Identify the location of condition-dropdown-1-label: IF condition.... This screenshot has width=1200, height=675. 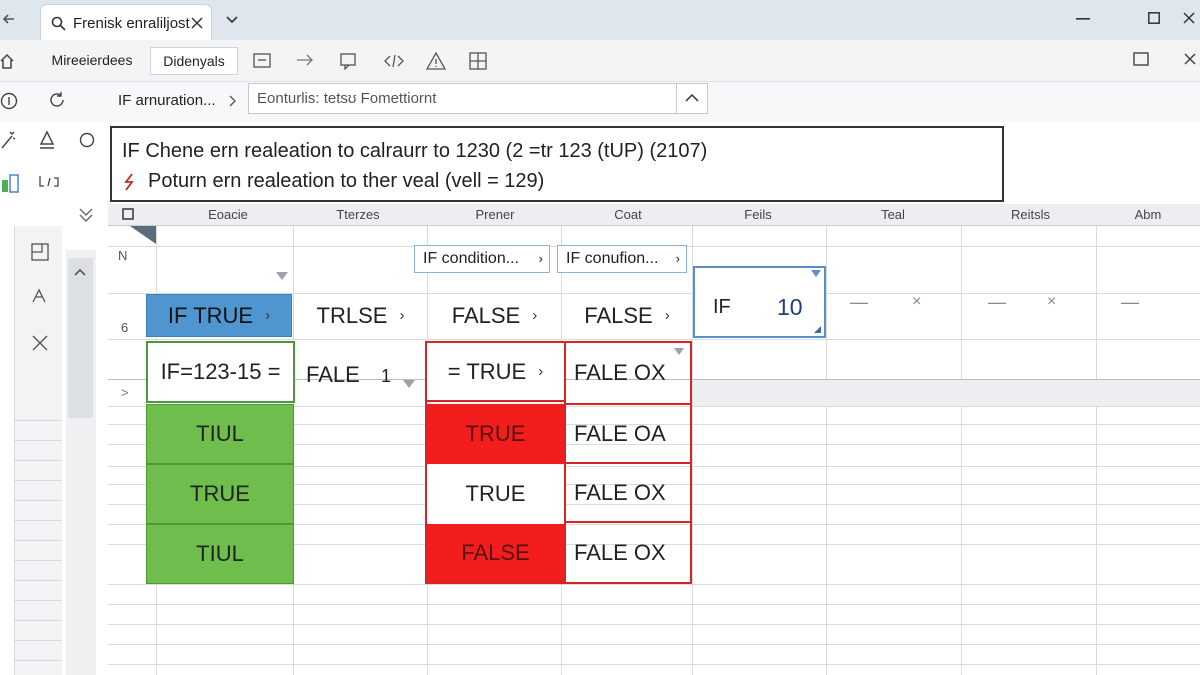
(471, 258).